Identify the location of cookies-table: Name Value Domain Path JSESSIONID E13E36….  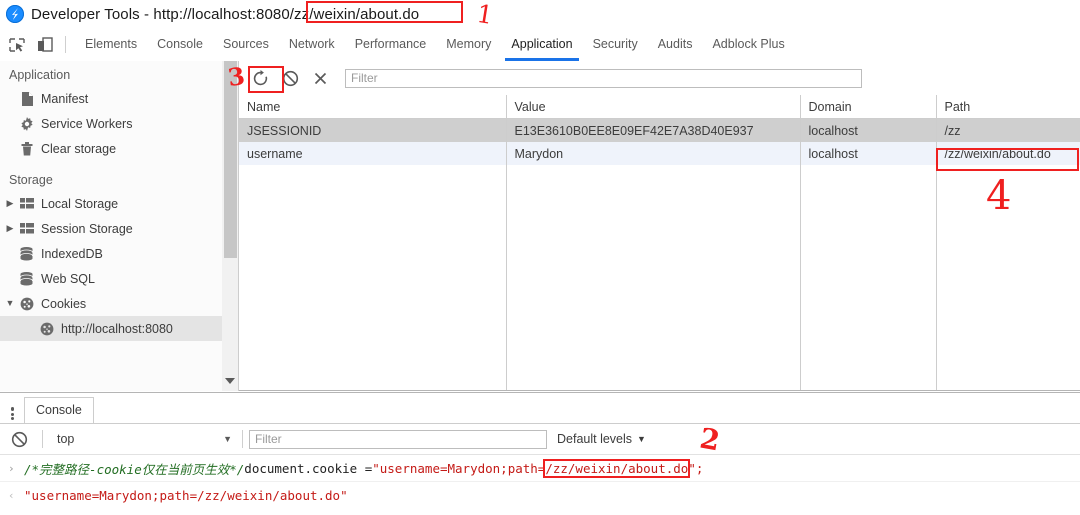
(659, 130).